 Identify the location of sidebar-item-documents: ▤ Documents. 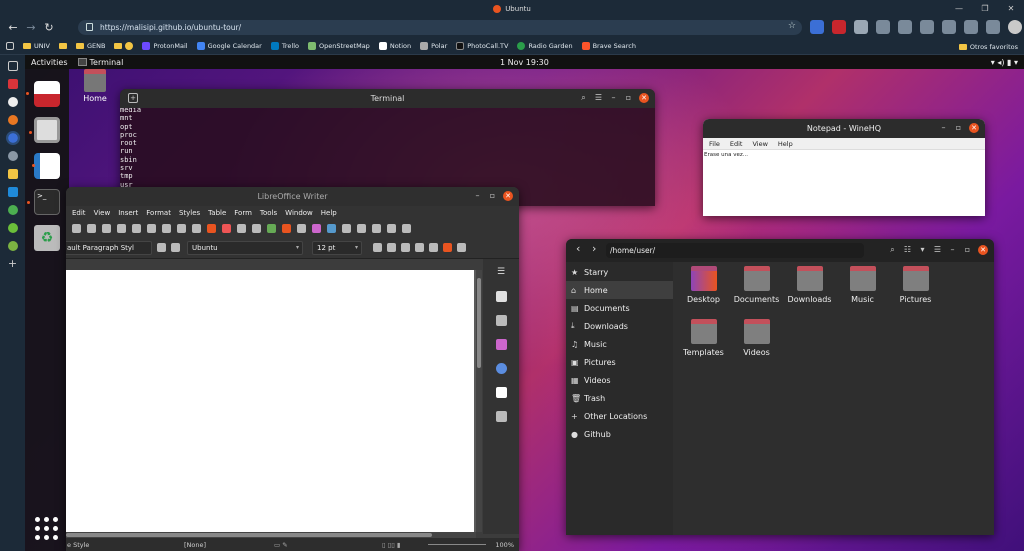
(619, 308).